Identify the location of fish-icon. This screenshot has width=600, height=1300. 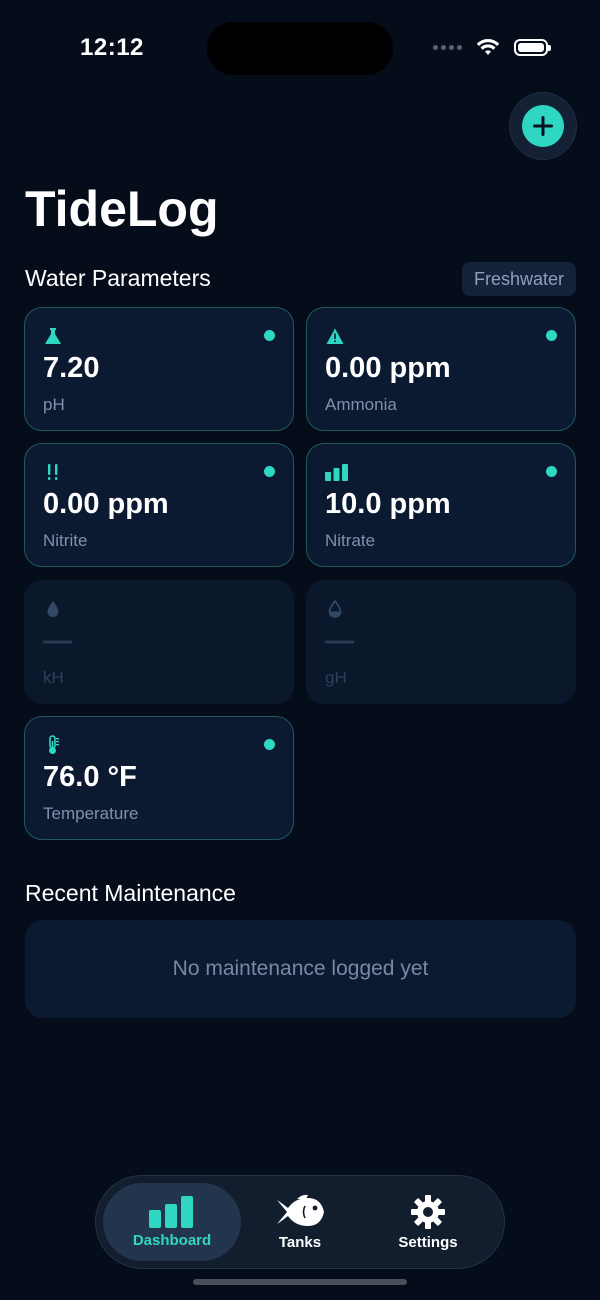
(300, 1210).